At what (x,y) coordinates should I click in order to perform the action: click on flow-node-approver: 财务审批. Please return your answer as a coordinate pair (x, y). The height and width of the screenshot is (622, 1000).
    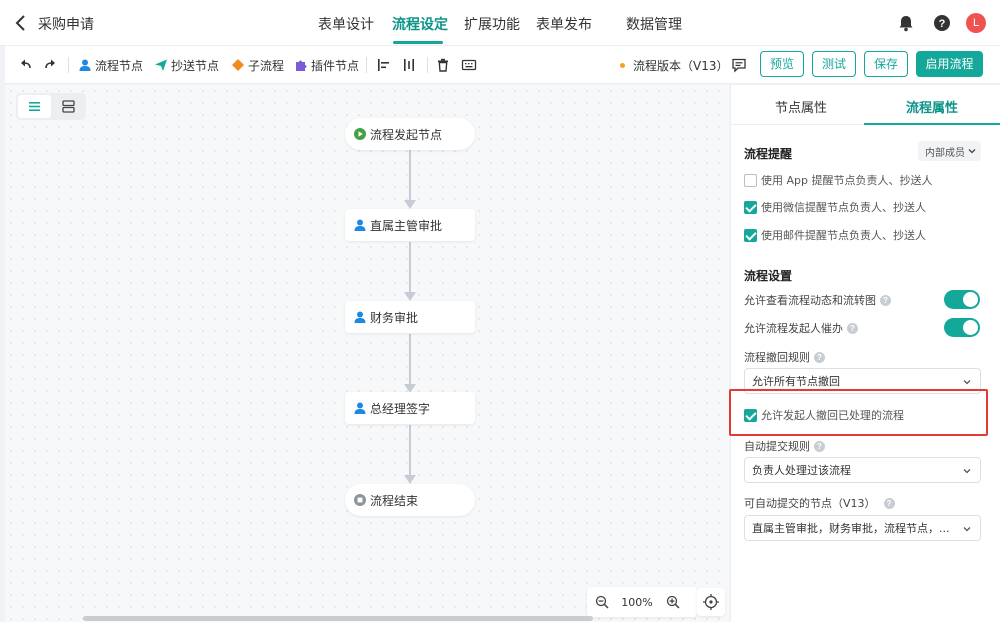
    Looking at the image, I should click on (410, 317).